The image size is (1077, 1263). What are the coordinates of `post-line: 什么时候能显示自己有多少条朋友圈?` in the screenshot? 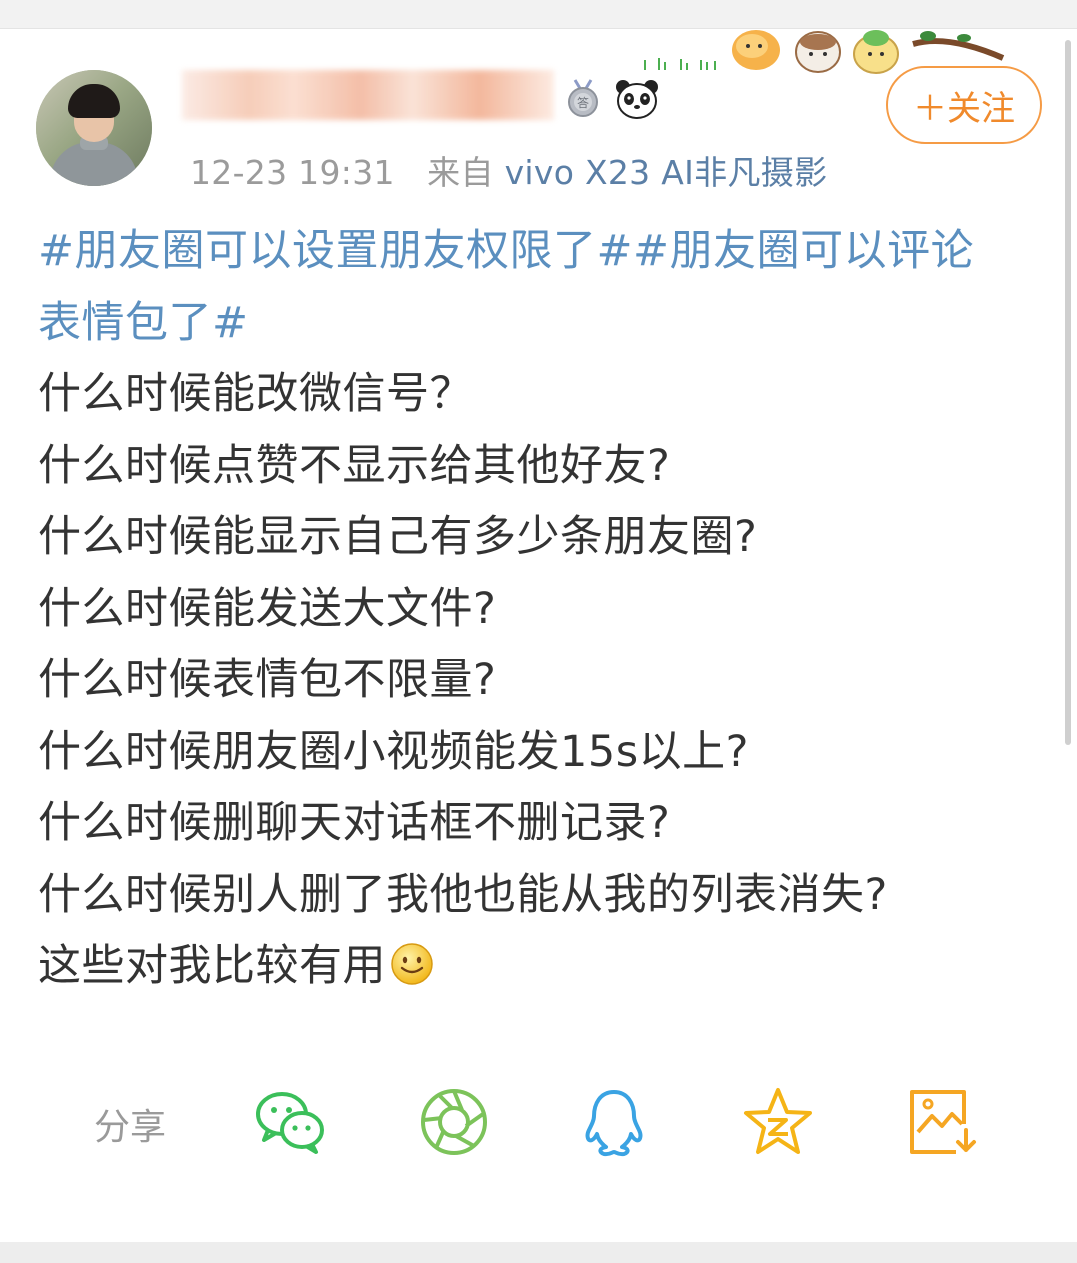 It's located at (398, 537).